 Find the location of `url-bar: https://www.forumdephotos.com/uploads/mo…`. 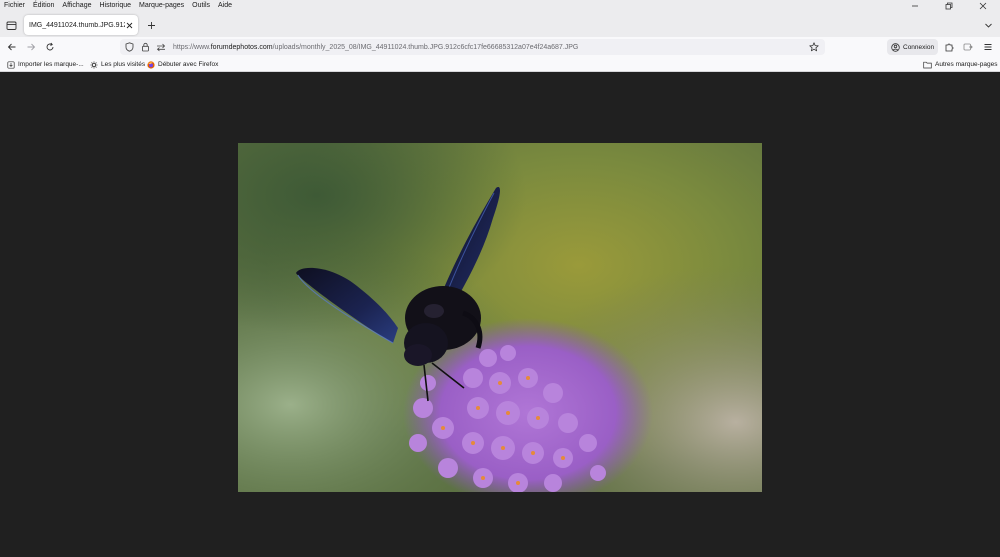

url-bar: https://www.forumdephotos.com/uploads/mo… is located at coordinates (472, 47).